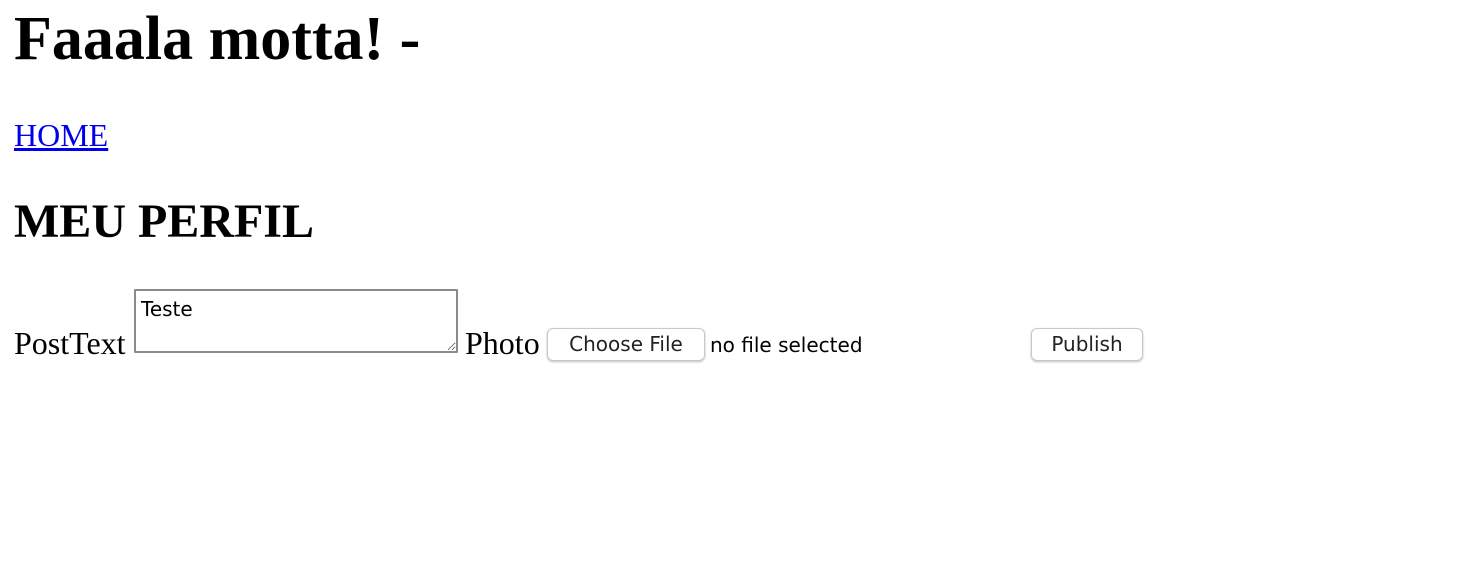 The image size is (1484, 588). What do you see at coordinates (217, 39) in the screenshot?
I see `greeting-heading: Faaala motta! -` at bounding box center [217, 39].